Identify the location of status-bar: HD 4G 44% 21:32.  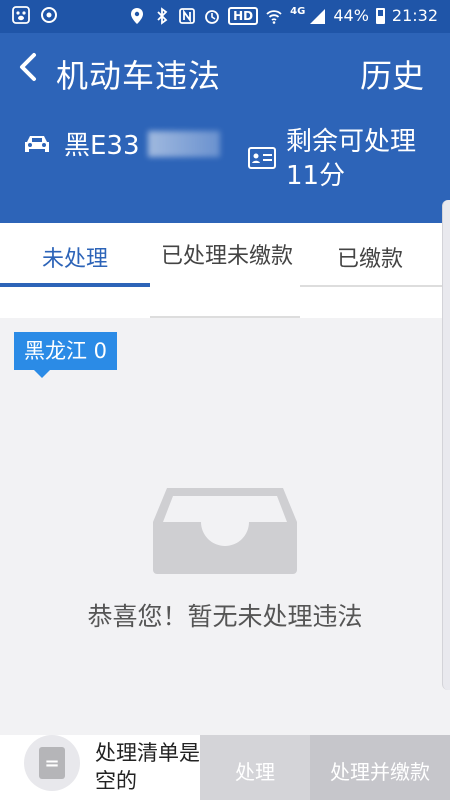
(225, 16).